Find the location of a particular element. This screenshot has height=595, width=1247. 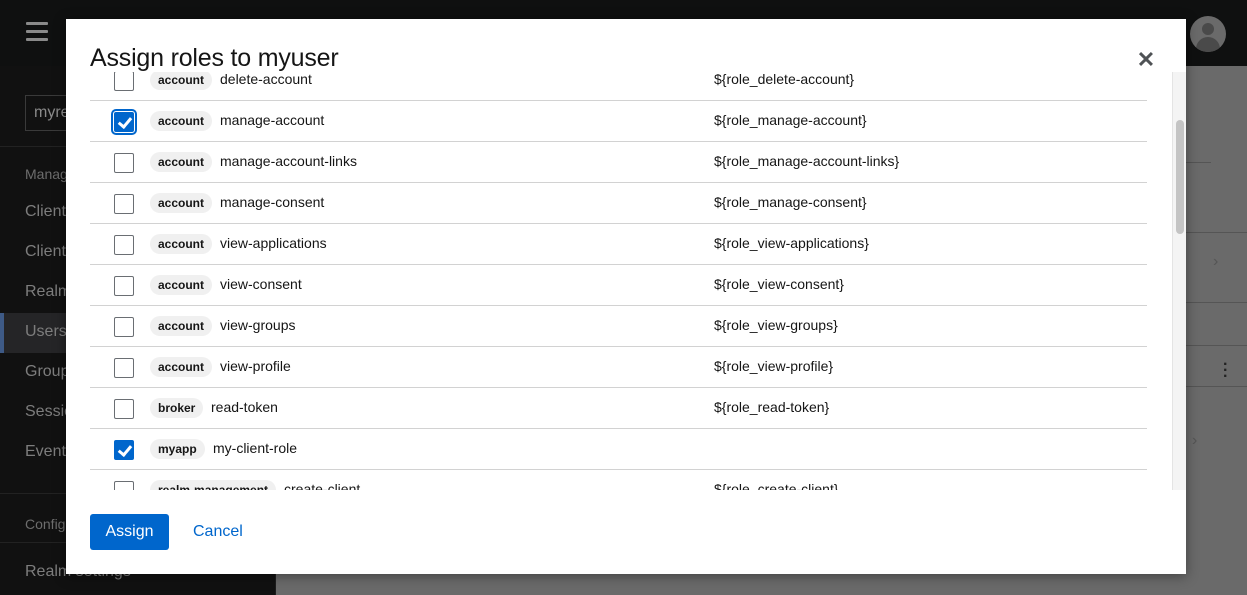

client-badge: realm-management is located at coordinates (213, 485).